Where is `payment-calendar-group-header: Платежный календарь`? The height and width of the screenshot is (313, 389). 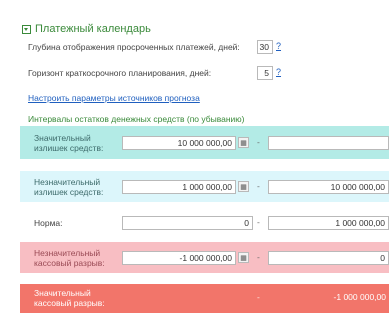 payment-calendar-group-header: Платежный календарь is located at coordinates (86, 29).